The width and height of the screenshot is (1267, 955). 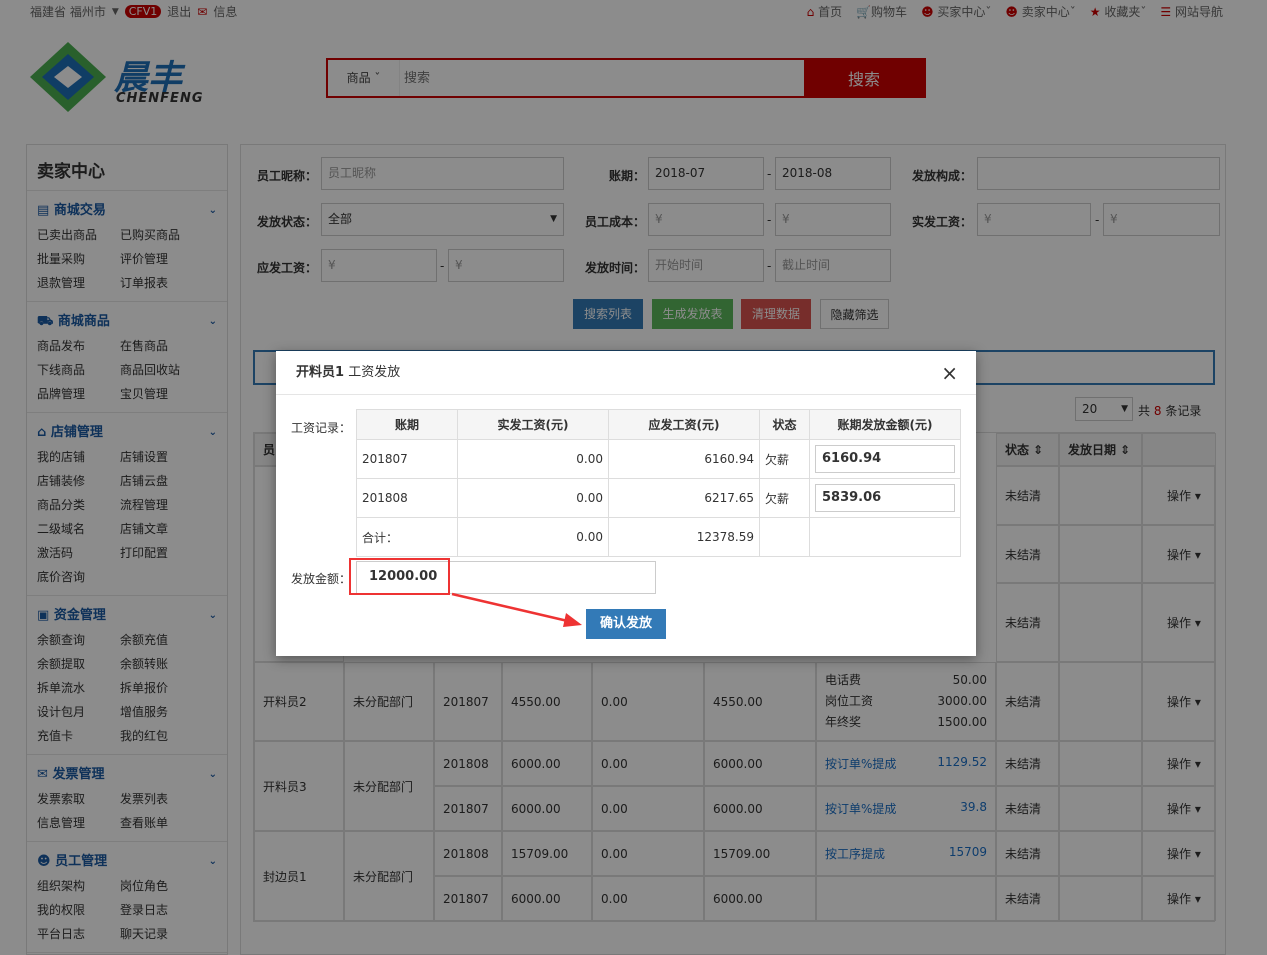 What do you see at coordinates (533, 424) in the screenshot?
I see `col-actual: 实发工资(元)` at bounding box center [533, 424].